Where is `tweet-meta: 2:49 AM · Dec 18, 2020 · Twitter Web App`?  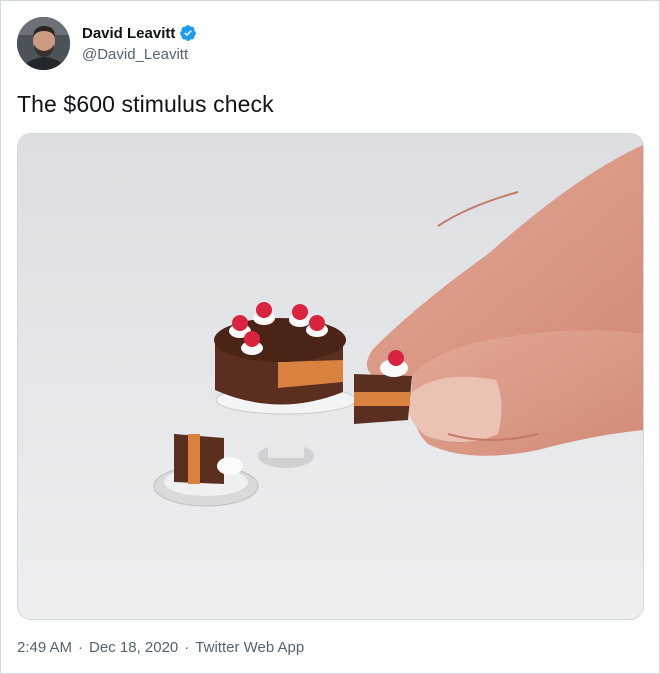
tweet-meta: 2:49 AM · Dec 18, 2020 · Twitter Web App is located at coordinates (160, 647).